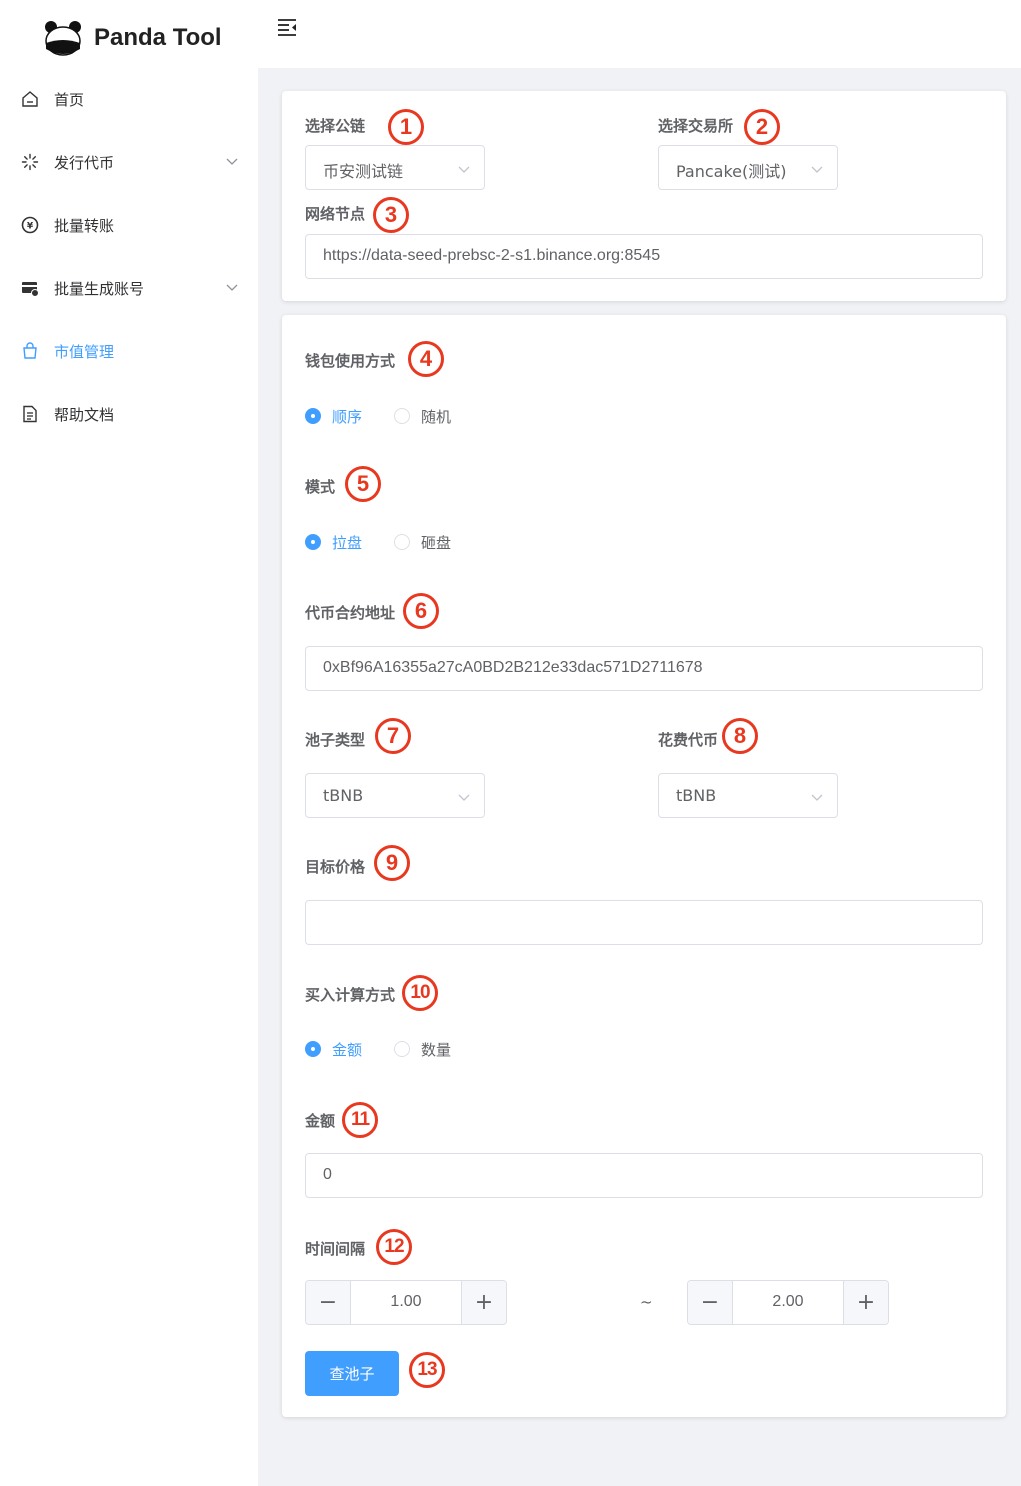 The width and height of the screenshot is (1021, 1486). What do you see at coordinates (639, 34) in the screenshot?
I see `top-bar` at bounding box center [639, 34].